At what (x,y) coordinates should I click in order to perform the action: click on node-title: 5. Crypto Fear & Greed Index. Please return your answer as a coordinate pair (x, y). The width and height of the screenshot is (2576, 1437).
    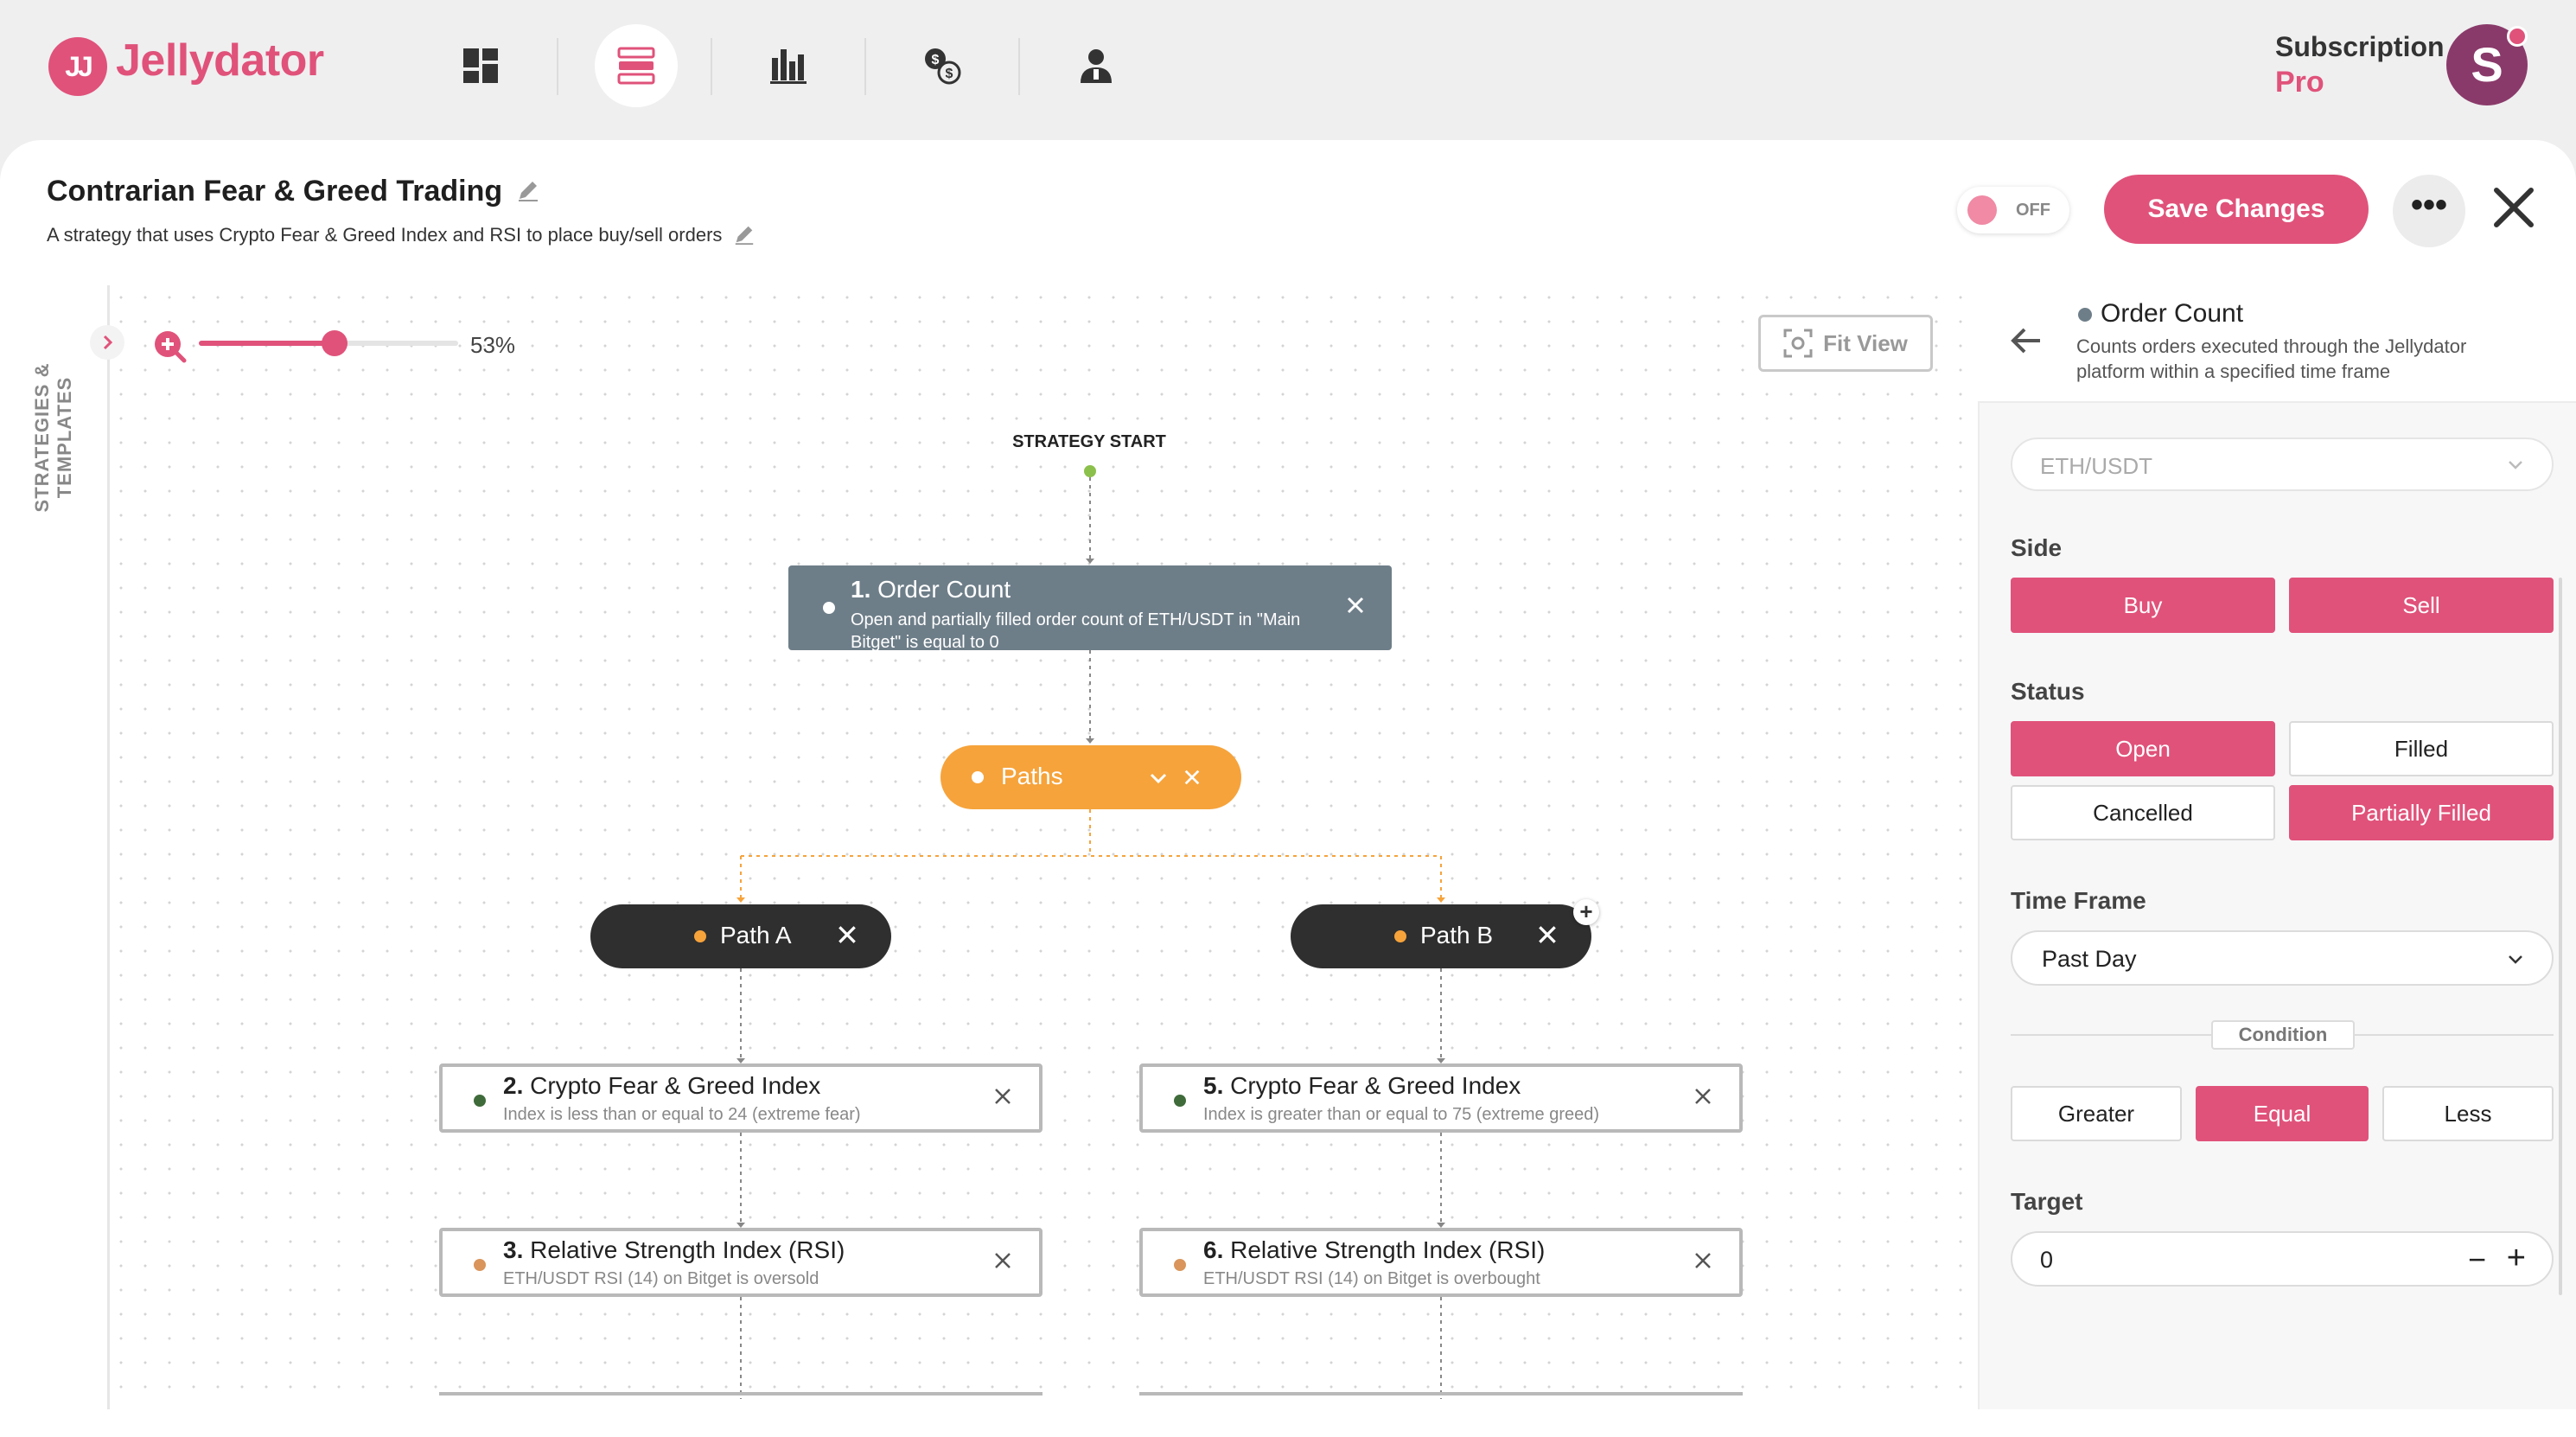
    Looking at the image, I should click on (1362, 1085).